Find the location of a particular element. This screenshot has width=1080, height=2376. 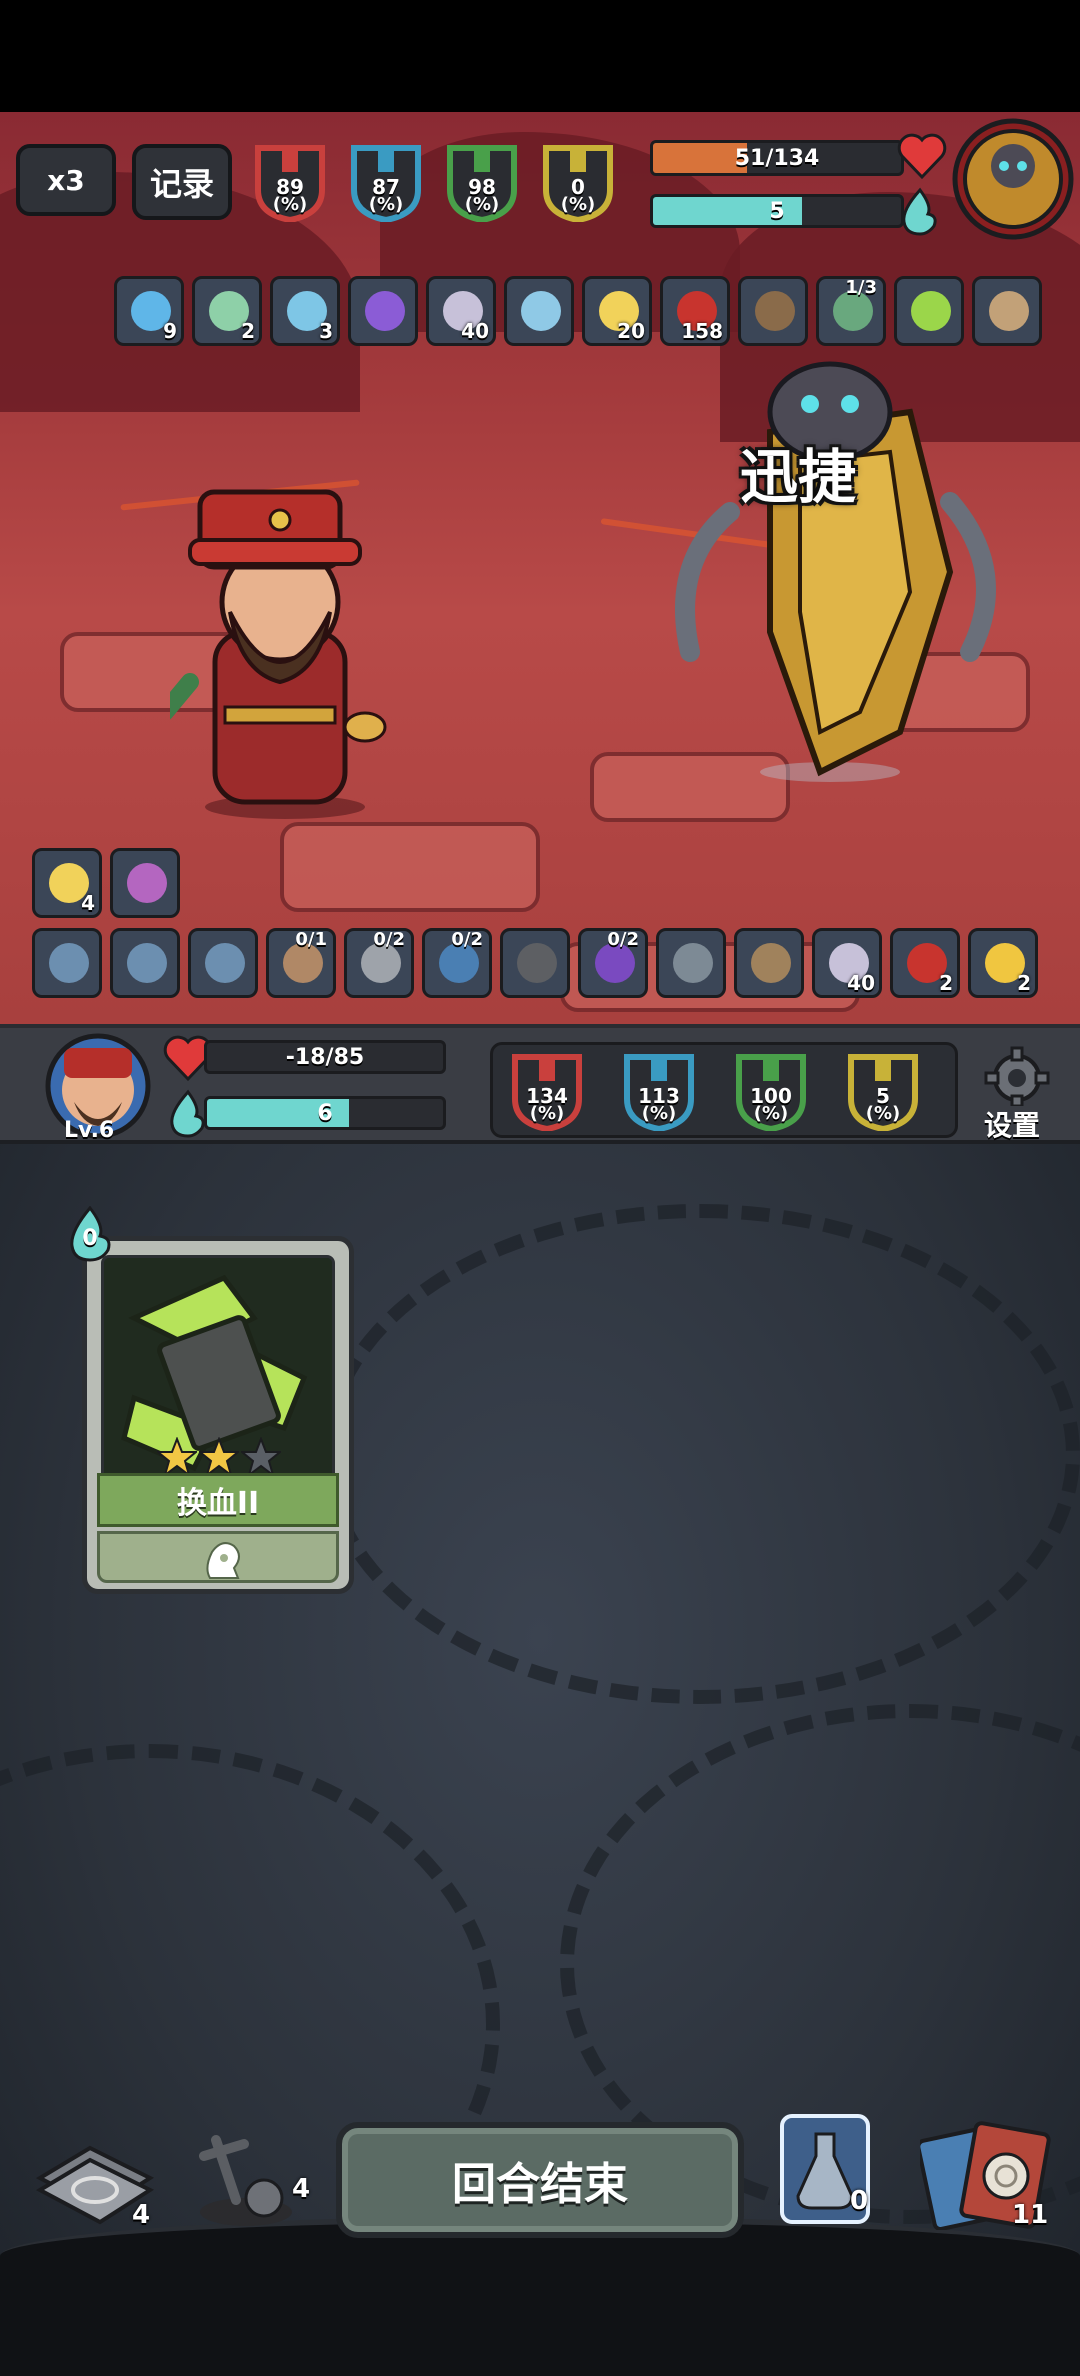

gauntlet-icon is located at coordinates (771, 963).